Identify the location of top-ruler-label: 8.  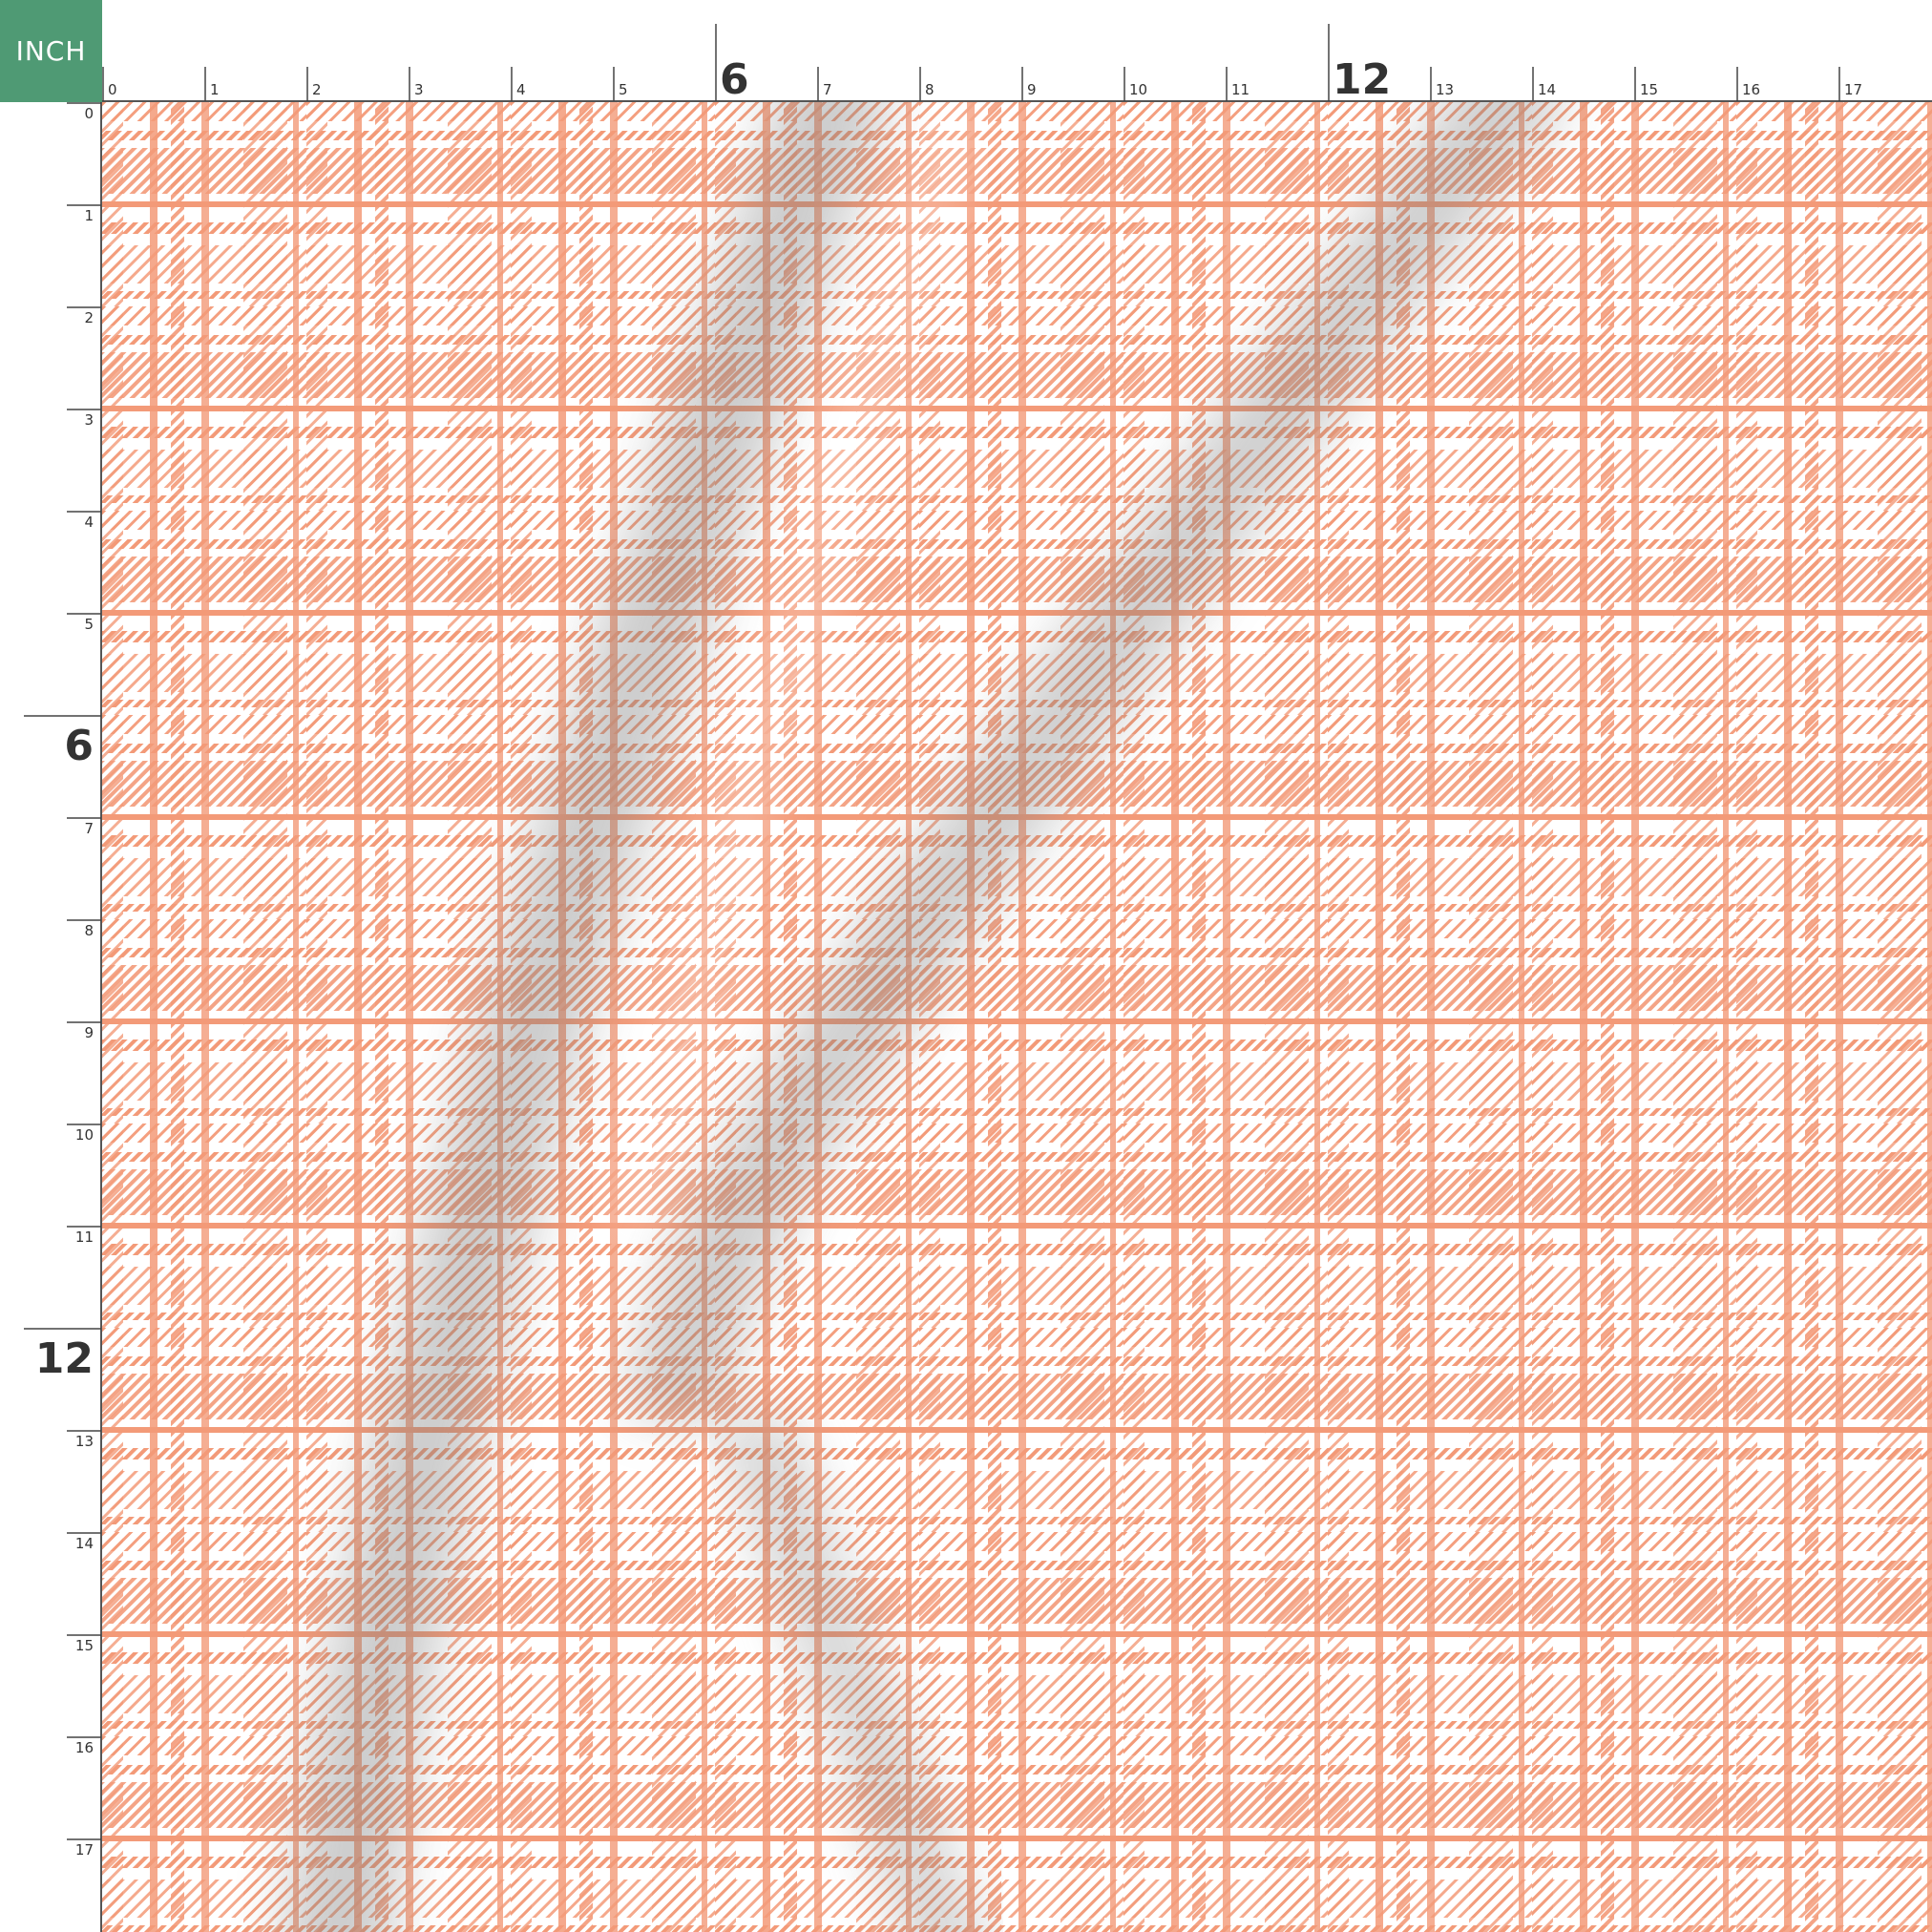
(930, 90).